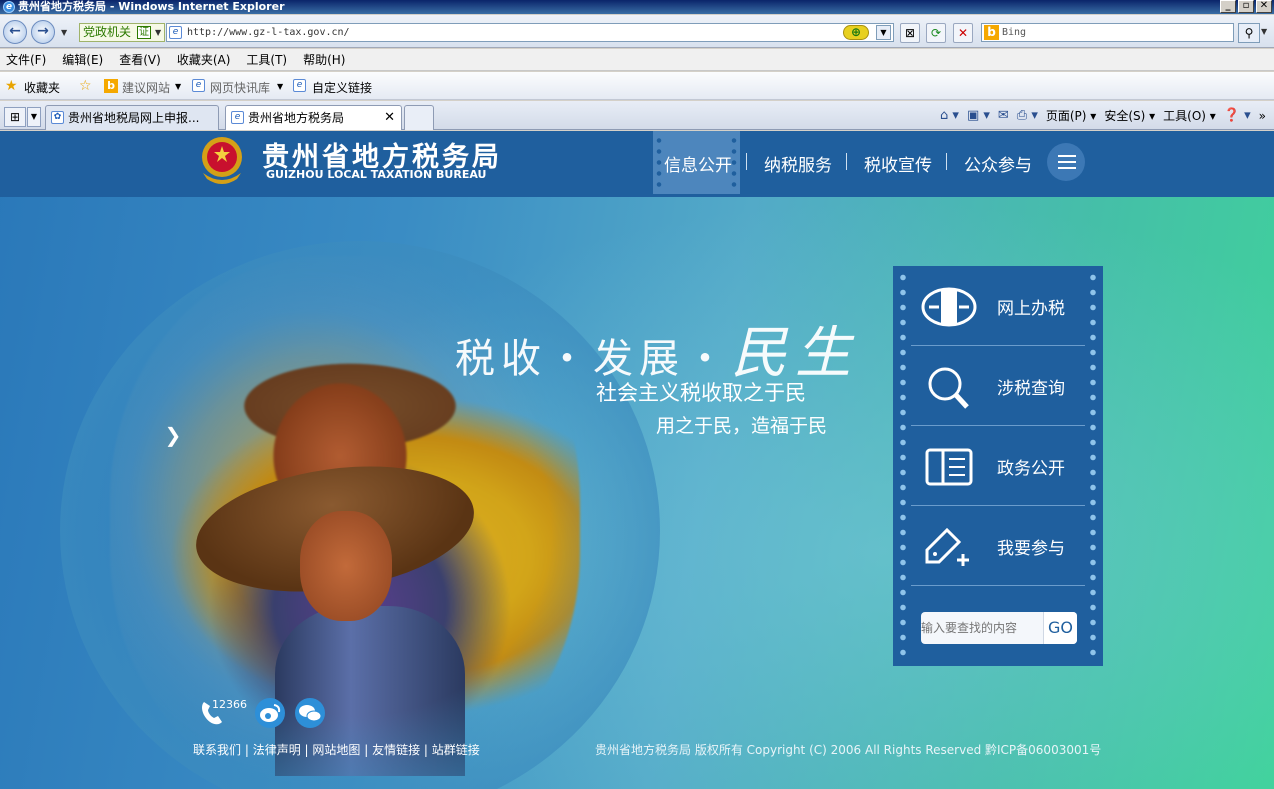 This screenshot has width=1274, height=789. Describe the element at coordinates (1060, 628) in the screenshot. I see `site-search-go-button: GO` at that location.